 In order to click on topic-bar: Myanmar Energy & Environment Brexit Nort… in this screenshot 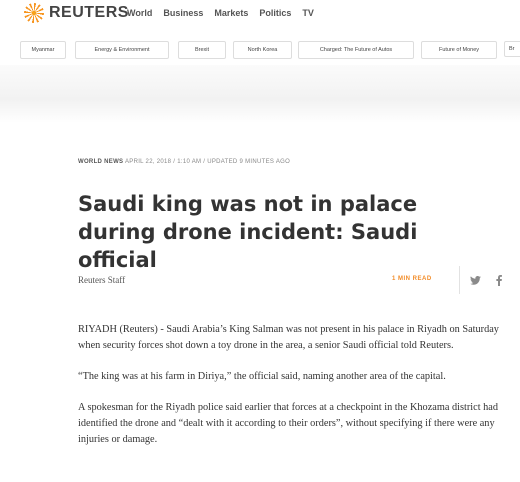, I will do `click(260, 50)`.